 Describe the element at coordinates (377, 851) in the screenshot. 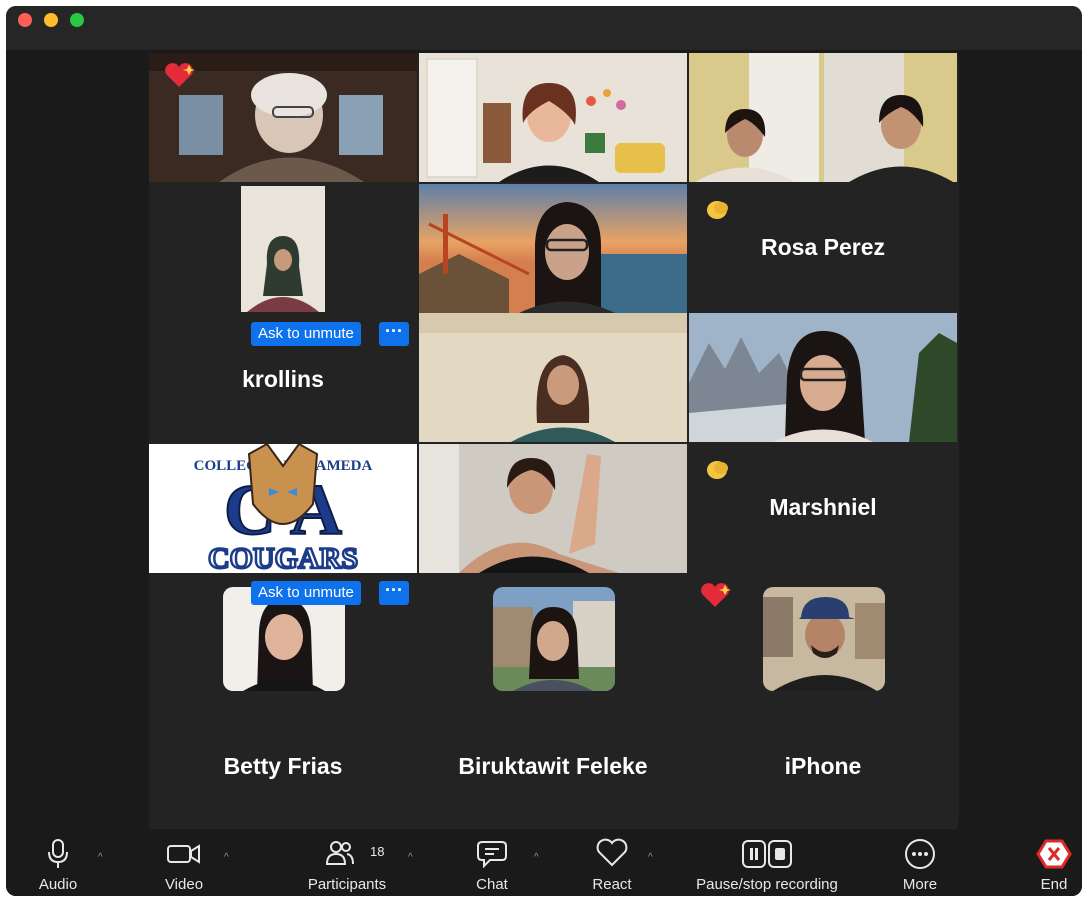

I see `participants-count: 18` at that location.